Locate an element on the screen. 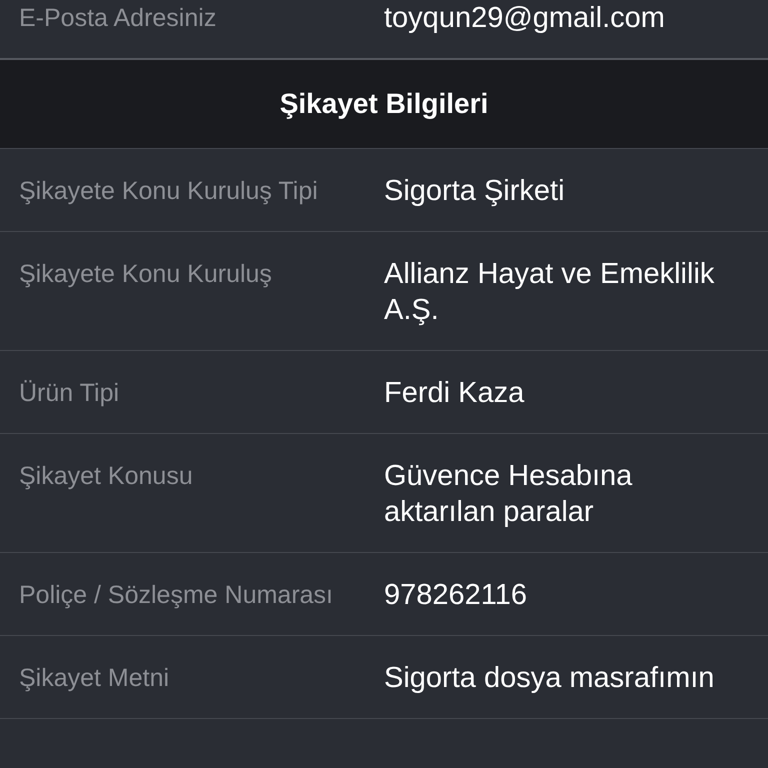 This screenshot has width=768, height=768. field-value: 978262116 is located at coordinates (456, 595).